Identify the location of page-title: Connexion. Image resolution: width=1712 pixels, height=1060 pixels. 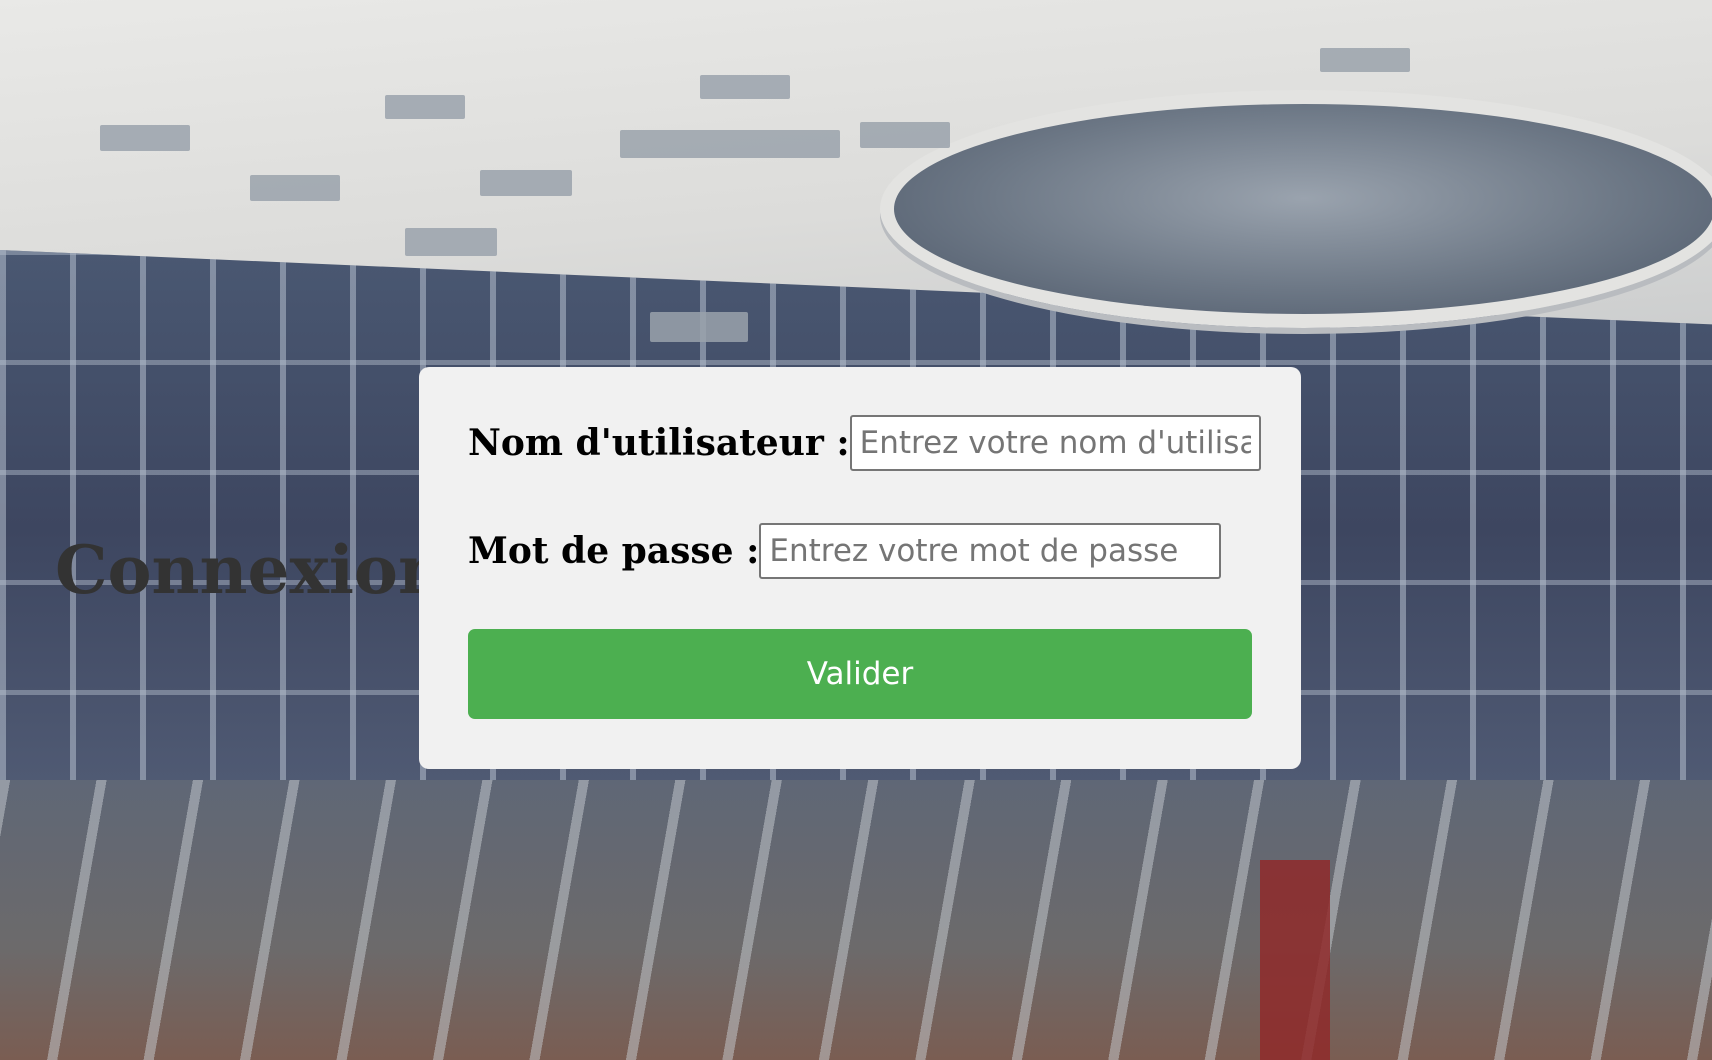
(250, 570).